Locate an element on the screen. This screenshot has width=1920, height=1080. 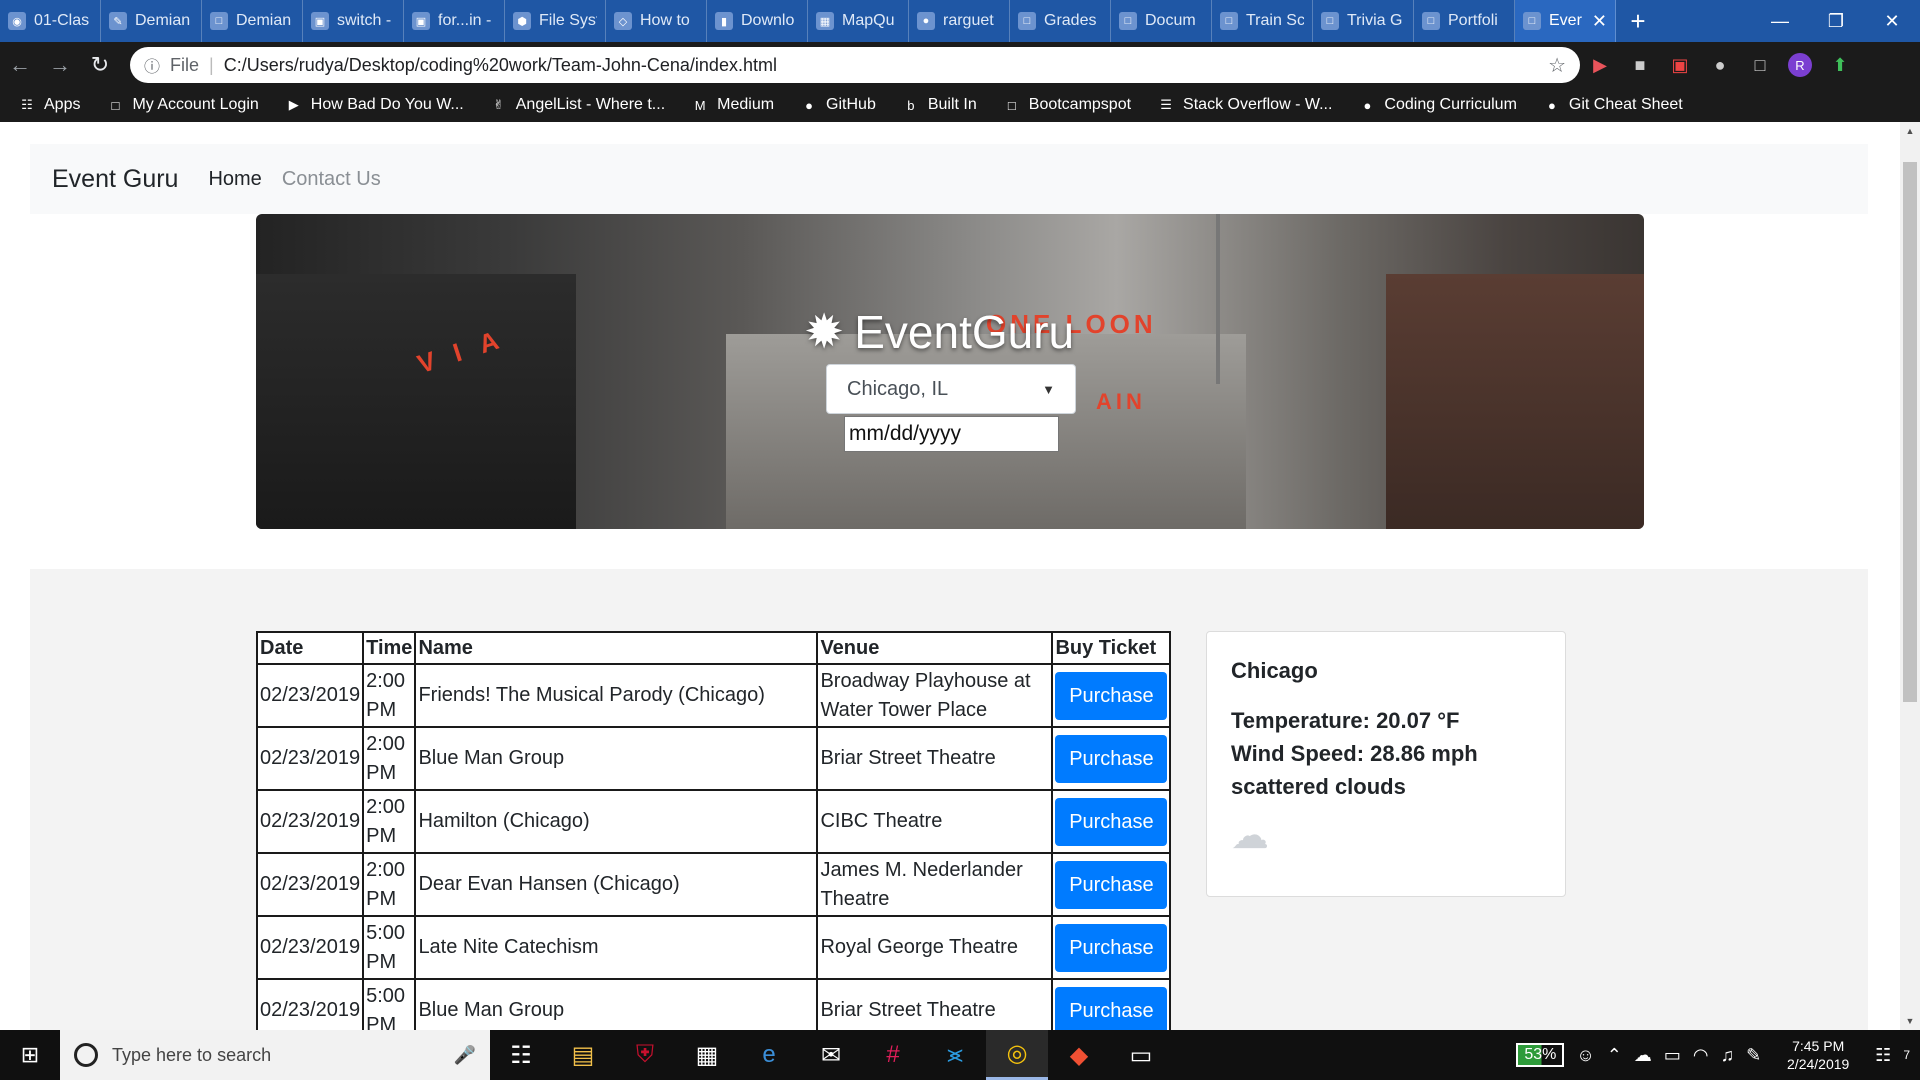
new-tab-button: + is located at coordinates (1638, 21).